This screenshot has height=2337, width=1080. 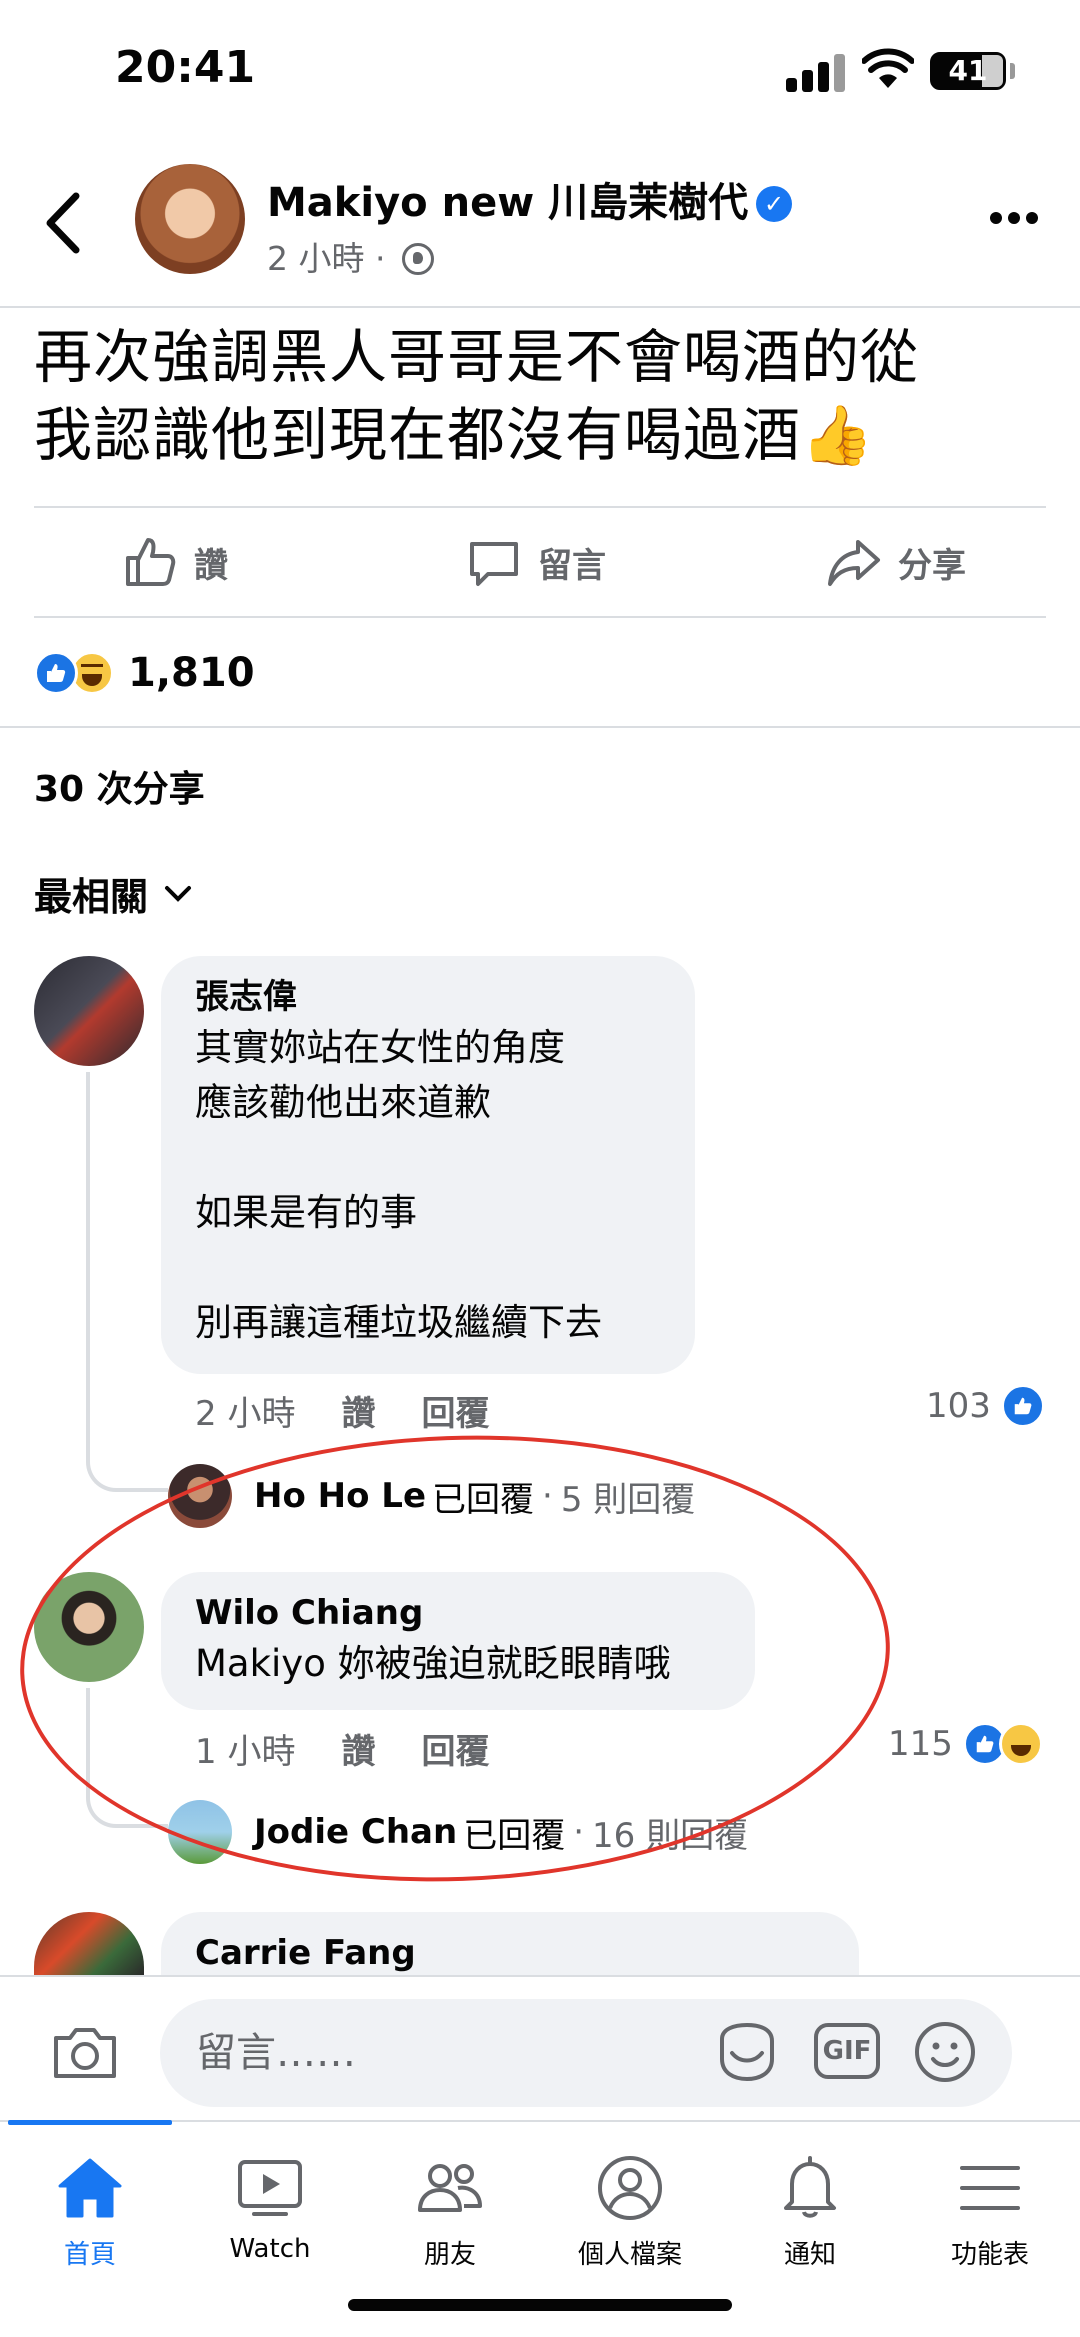 I want to click on comment-meta: 2 小時 讚 回覆, so click(x=342, y=1410).